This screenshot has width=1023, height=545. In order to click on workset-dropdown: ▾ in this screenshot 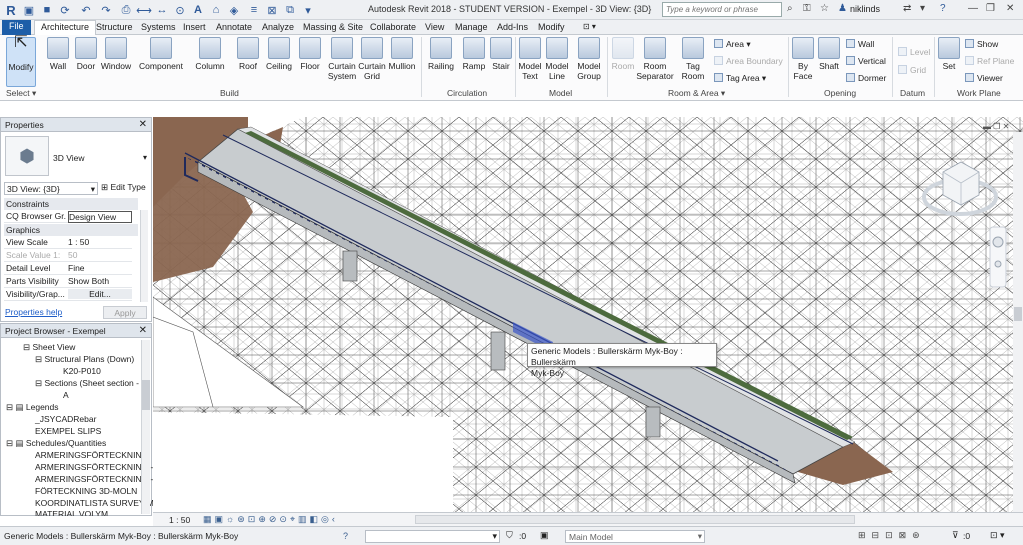, I will do `click(432, 536)`.